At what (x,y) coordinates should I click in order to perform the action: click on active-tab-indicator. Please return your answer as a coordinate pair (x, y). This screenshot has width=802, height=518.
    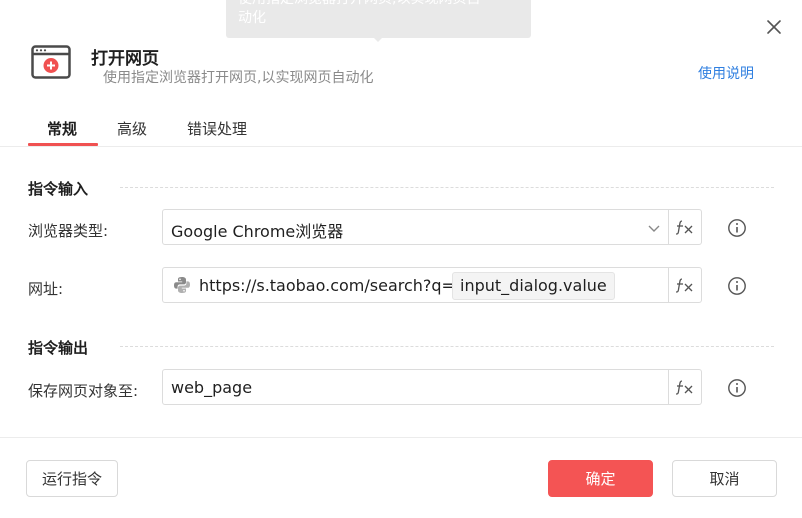
    Looking at the image, I should click on (63, 144).